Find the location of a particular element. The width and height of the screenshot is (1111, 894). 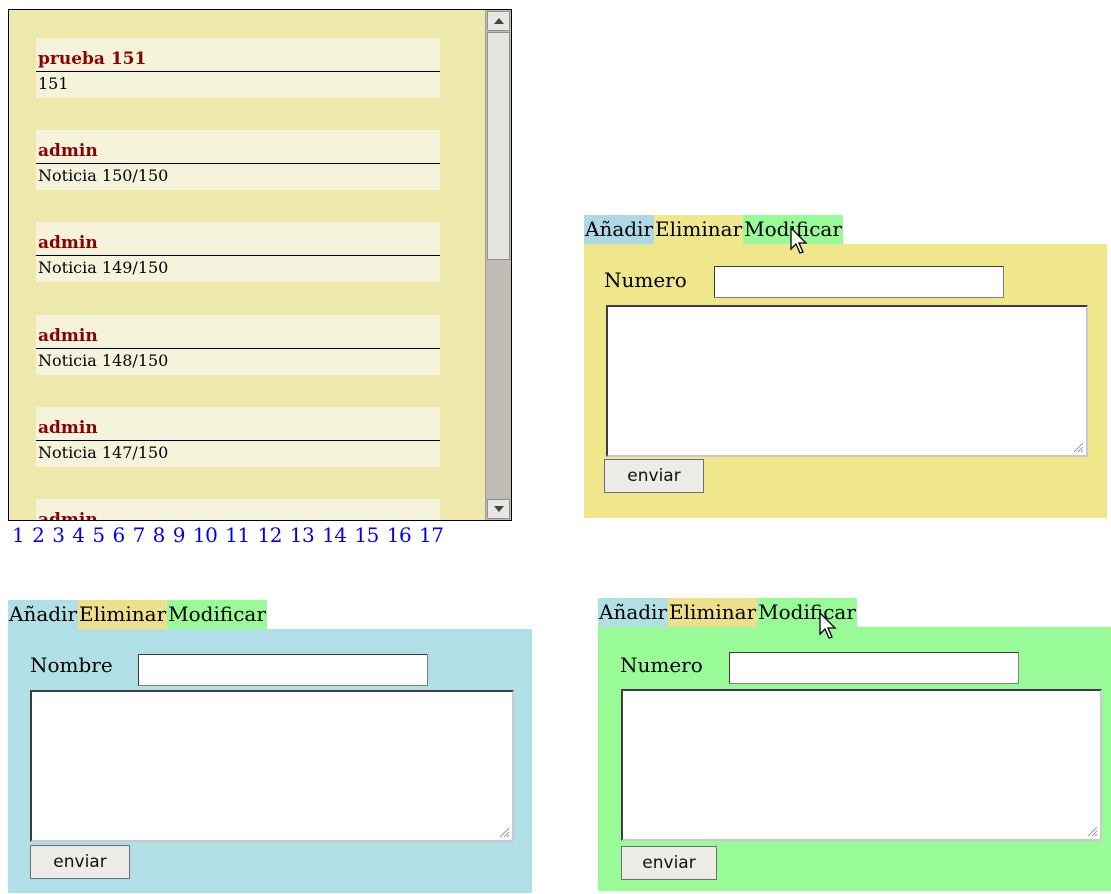

scroll-up-button is located at coordinates (498, 21).